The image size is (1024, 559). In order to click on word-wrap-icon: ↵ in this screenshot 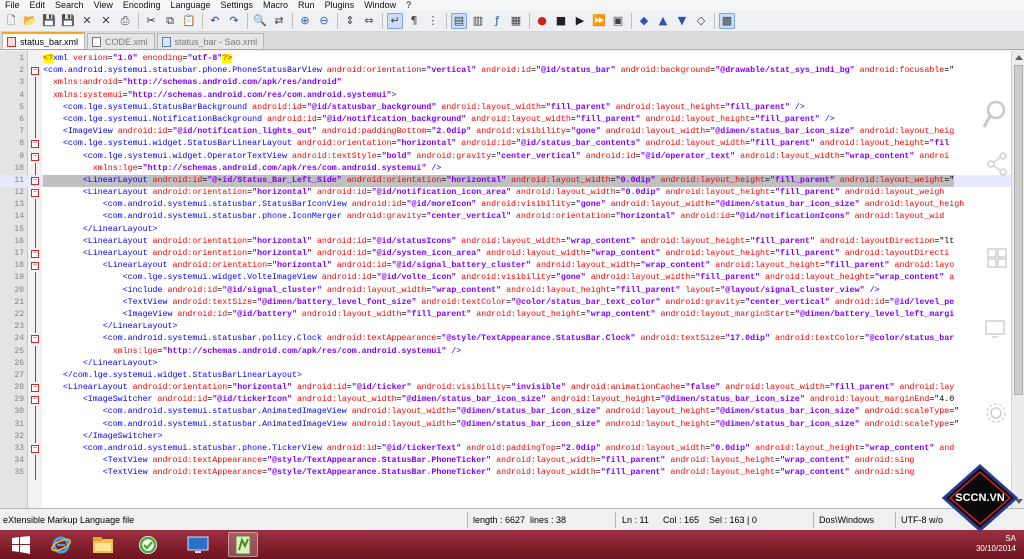, I will do `click(395, 20)`.